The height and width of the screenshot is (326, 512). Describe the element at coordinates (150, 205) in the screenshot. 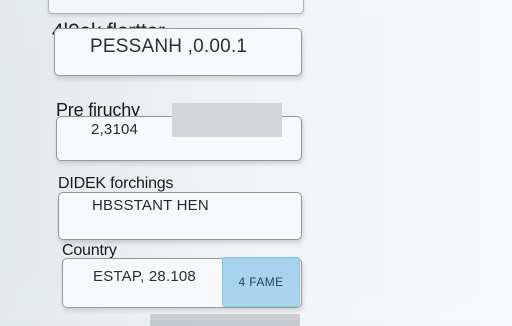

I see `field-3-value: HBSSTANT HEN` at that location.